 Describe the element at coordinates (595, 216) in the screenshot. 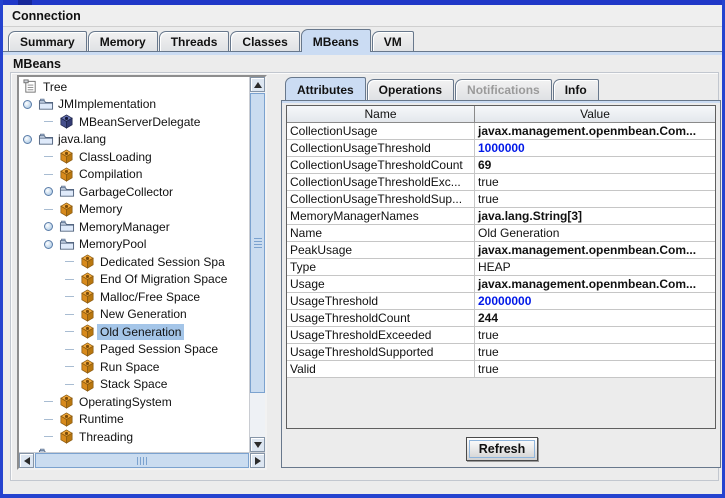

I see `attribute-value: java.lang.String[3]` at that location.